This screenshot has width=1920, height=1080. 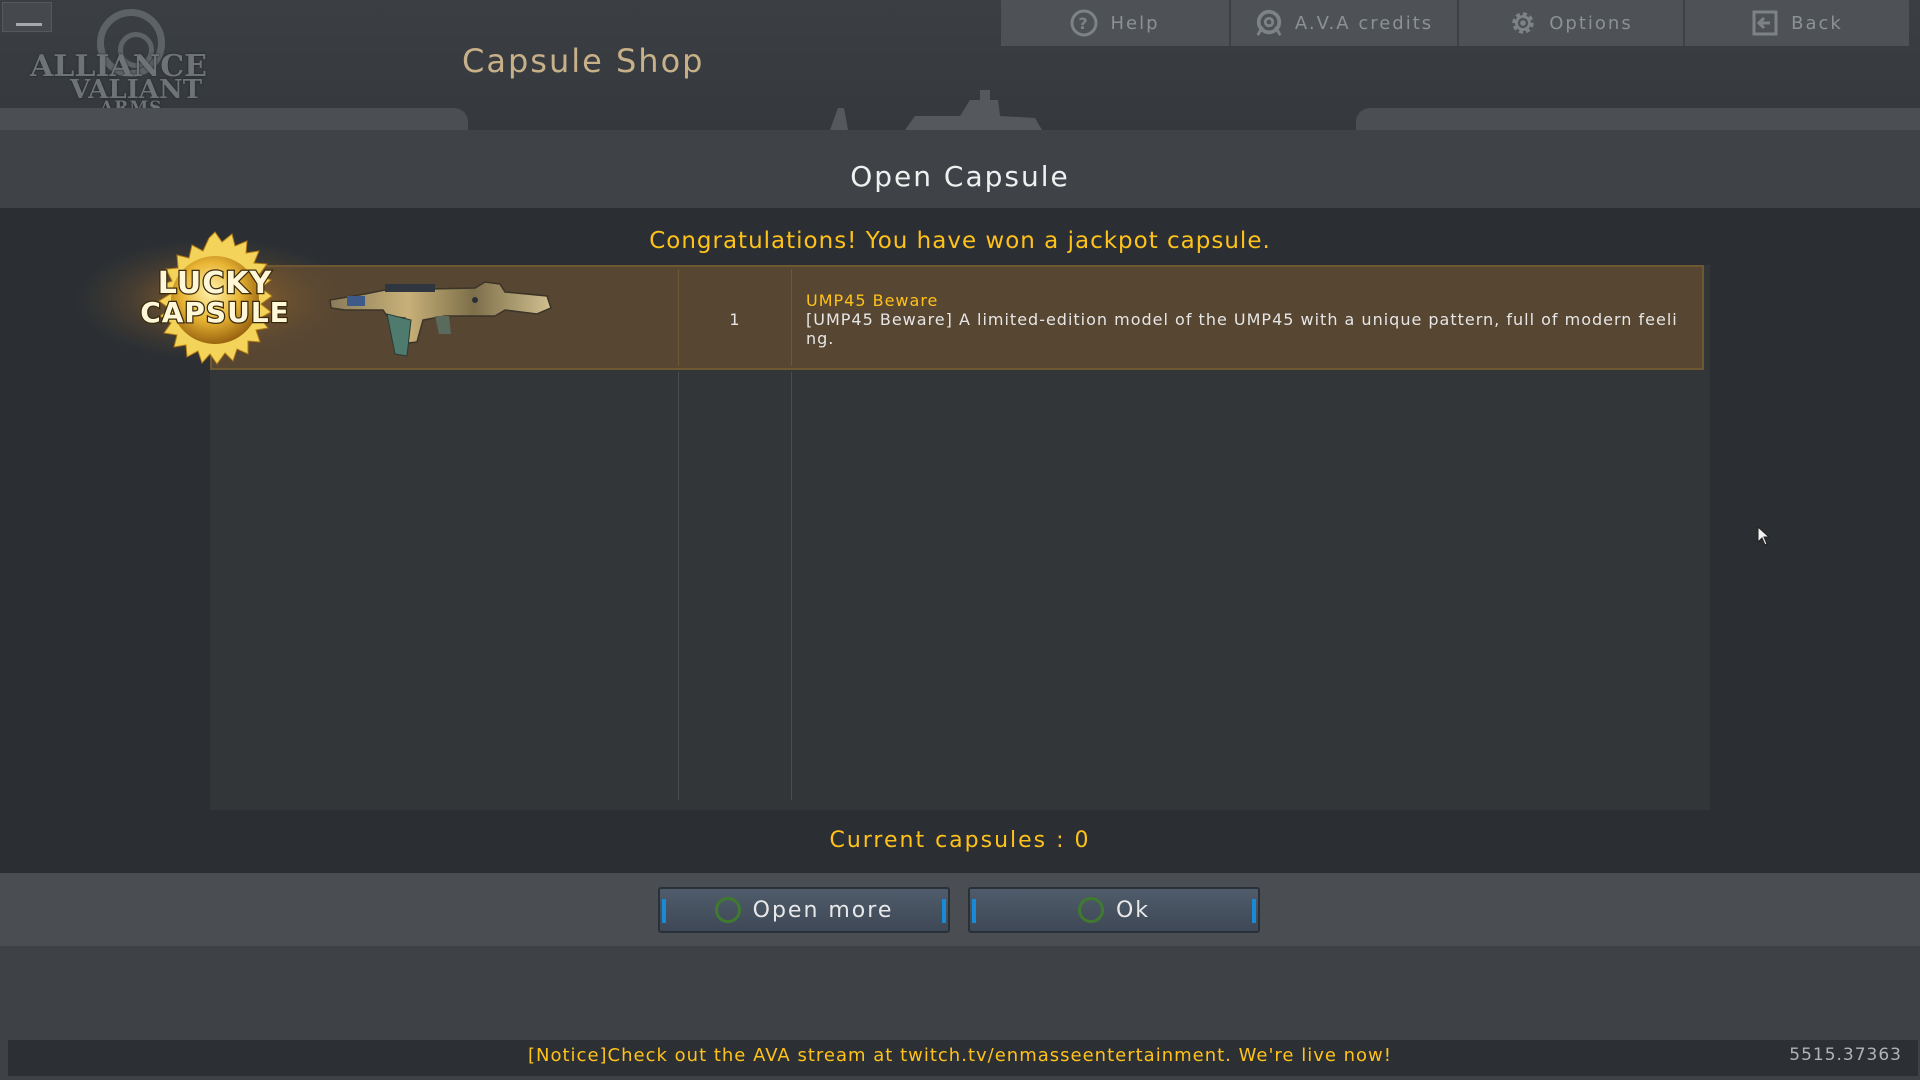 I want to click on options-label: Options, so click(x=1591, y=23).